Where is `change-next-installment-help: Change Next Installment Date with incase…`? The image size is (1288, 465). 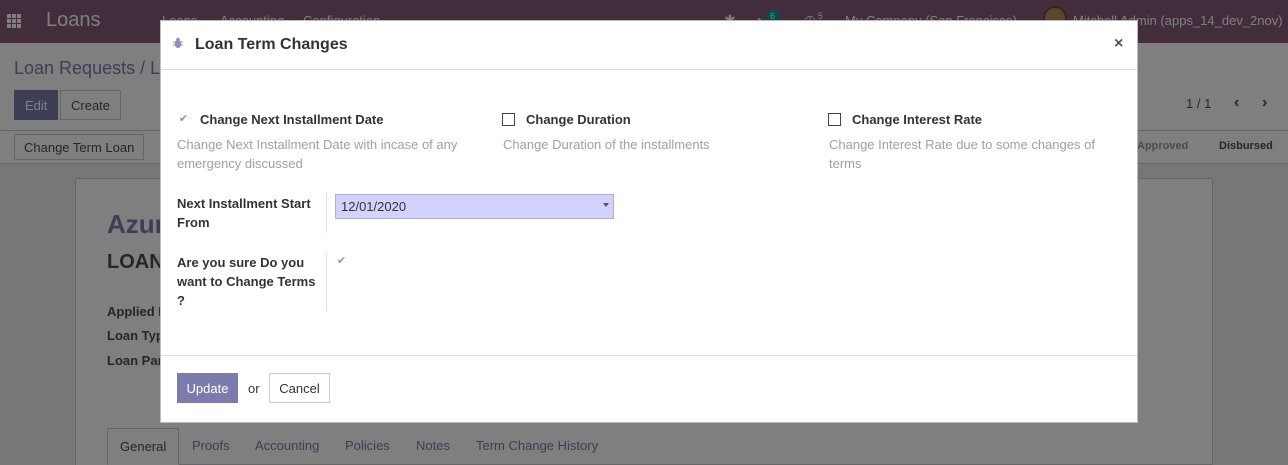
change-next-installment-help: Change Next Installment Date with incase… is located at coordinates (317, 154).